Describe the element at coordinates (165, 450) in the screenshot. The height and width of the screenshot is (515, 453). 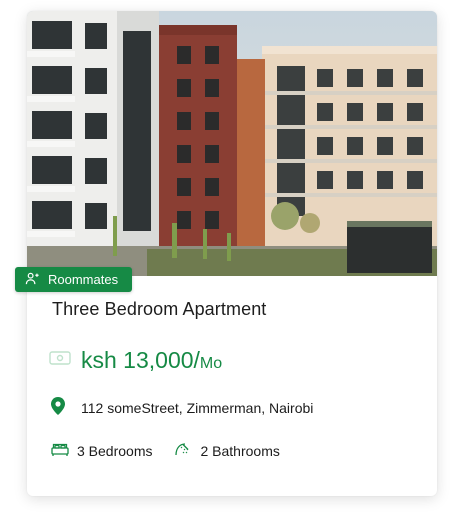
I see `features-row: 3 Bedrooms 2 Bathrooms` at that location.